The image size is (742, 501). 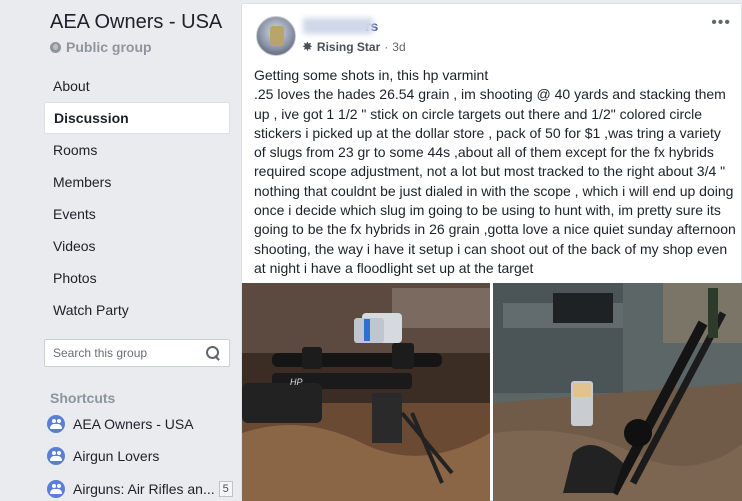 What do you see at coordinates (116, 456) in the screenshot?
I see `shortcut-label: Airgun Lovers` at bounding box center [116, 456].